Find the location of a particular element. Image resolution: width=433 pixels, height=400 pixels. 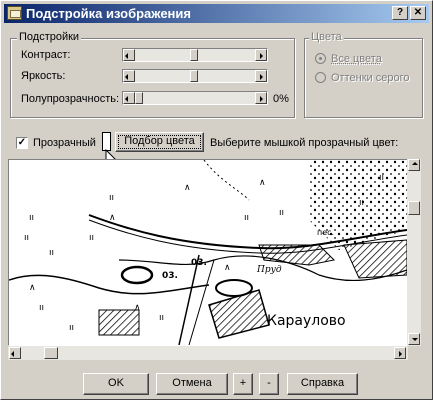

map-horizontal-scrollbar is located at coordinates (208, 353).